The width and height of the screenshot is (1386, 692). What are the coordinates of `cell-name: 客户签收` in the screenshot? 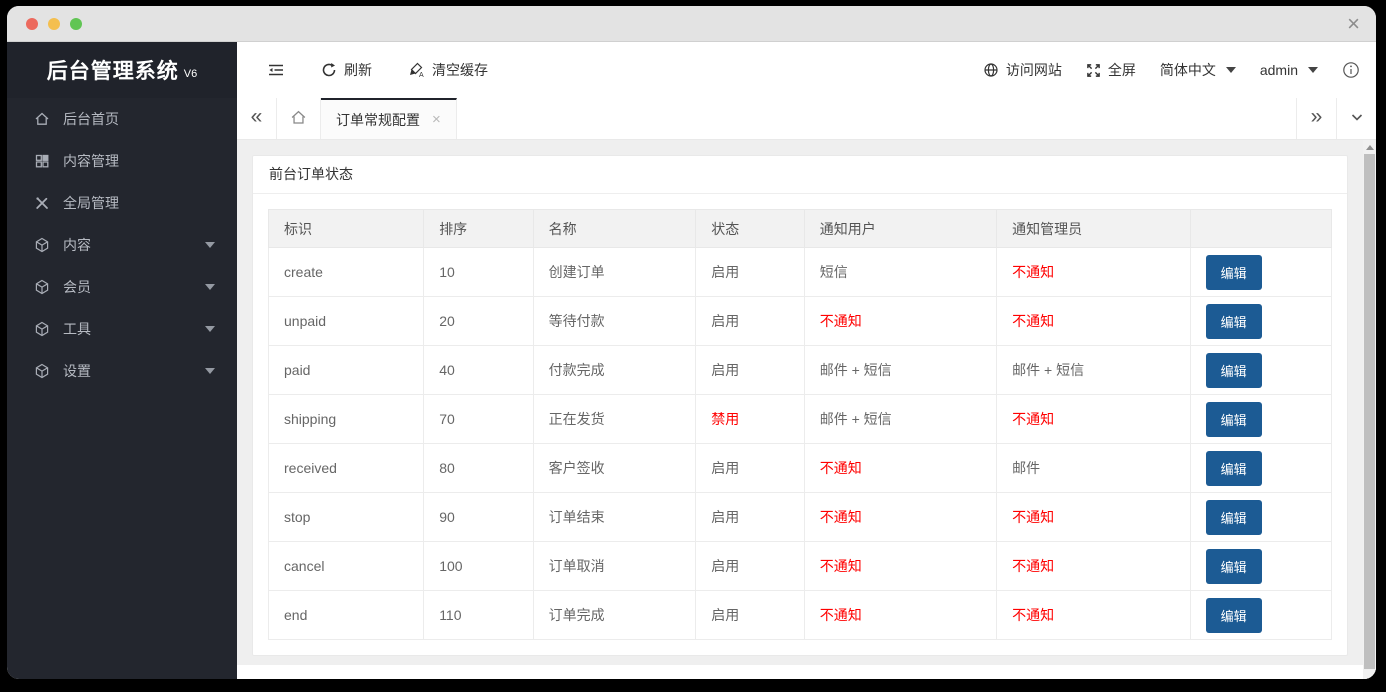 It's located at (614, 468).